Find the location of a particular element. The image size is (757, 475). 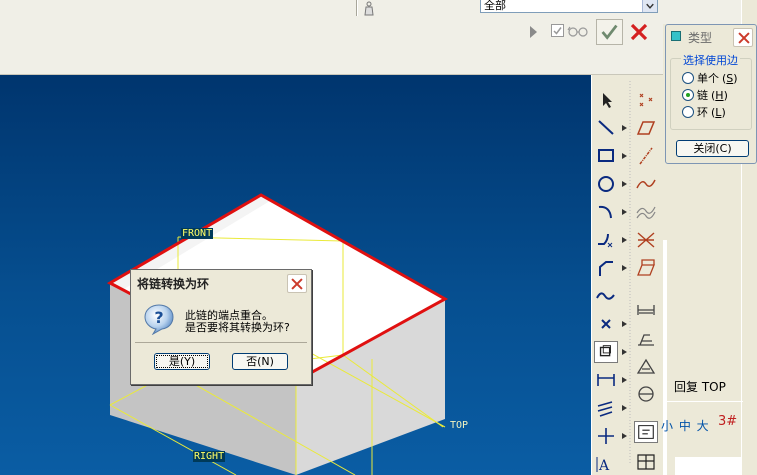

spline-icon is located at coordinates (606, 296).